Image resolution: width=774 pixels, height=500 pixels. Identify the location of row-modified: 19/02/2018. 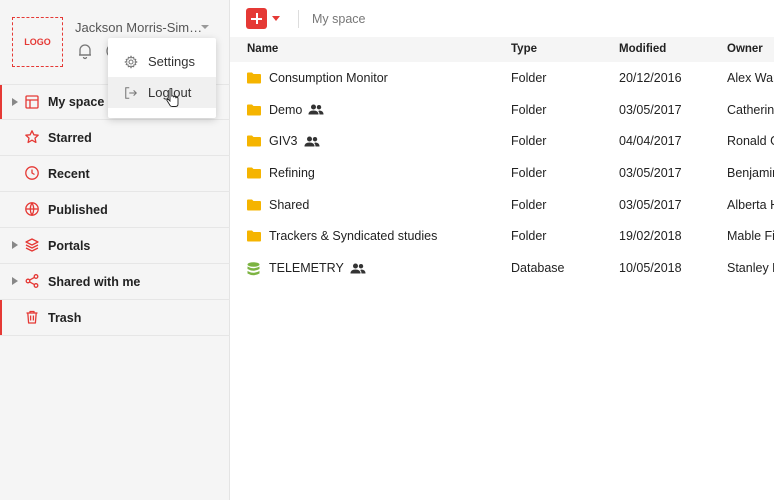
(650, 236).